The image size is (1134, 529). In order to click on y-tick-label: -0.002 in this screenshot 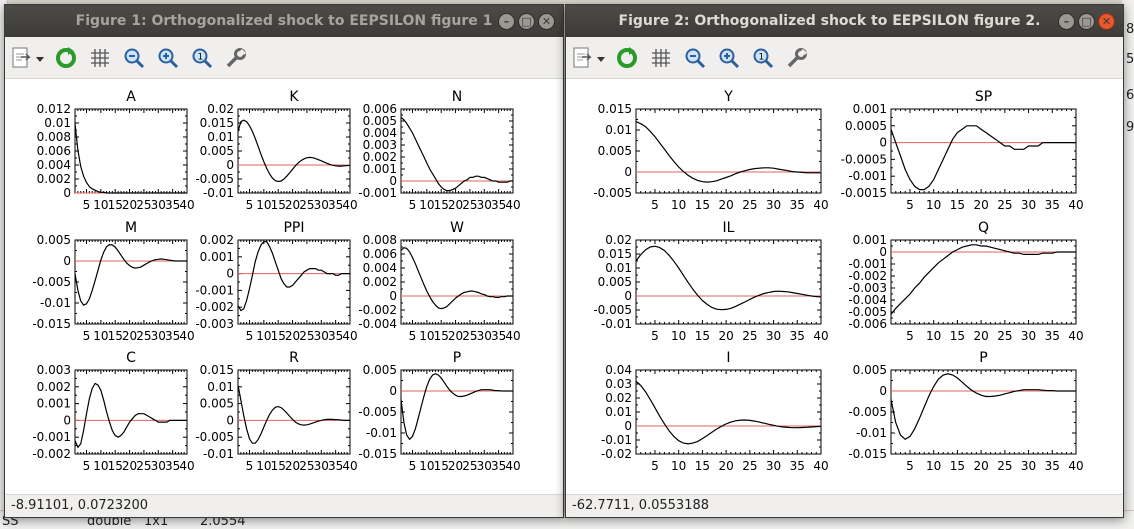, I will do `click(377, 310)`.